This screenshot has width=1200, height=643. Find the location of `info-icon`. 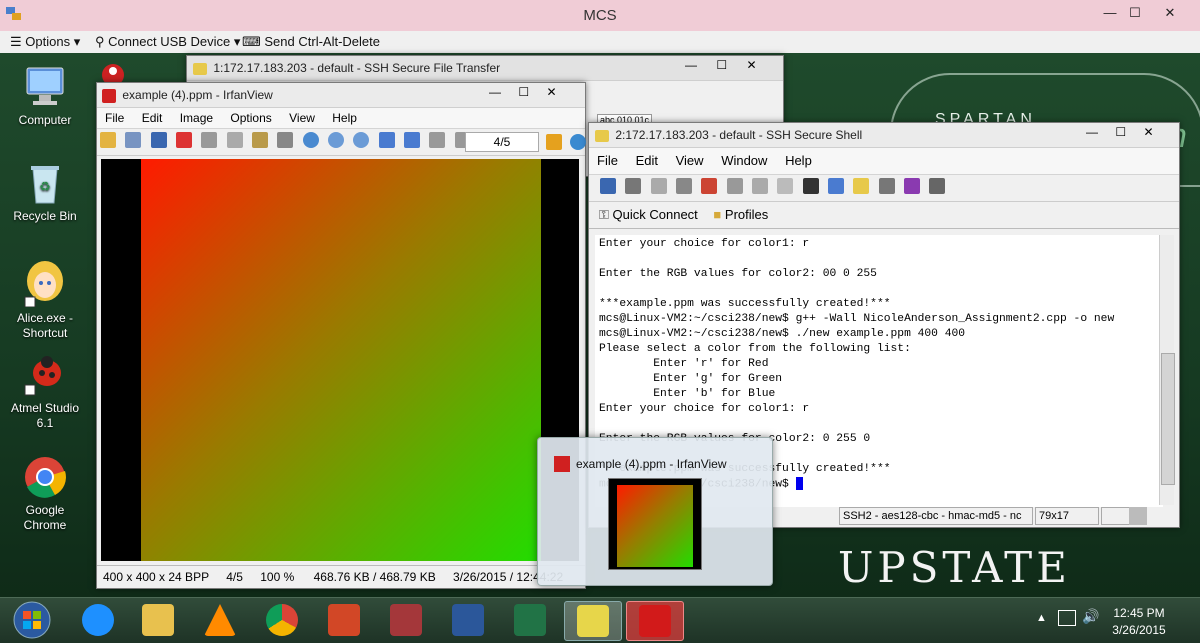

info-icon is located at coordinates (310, 140).